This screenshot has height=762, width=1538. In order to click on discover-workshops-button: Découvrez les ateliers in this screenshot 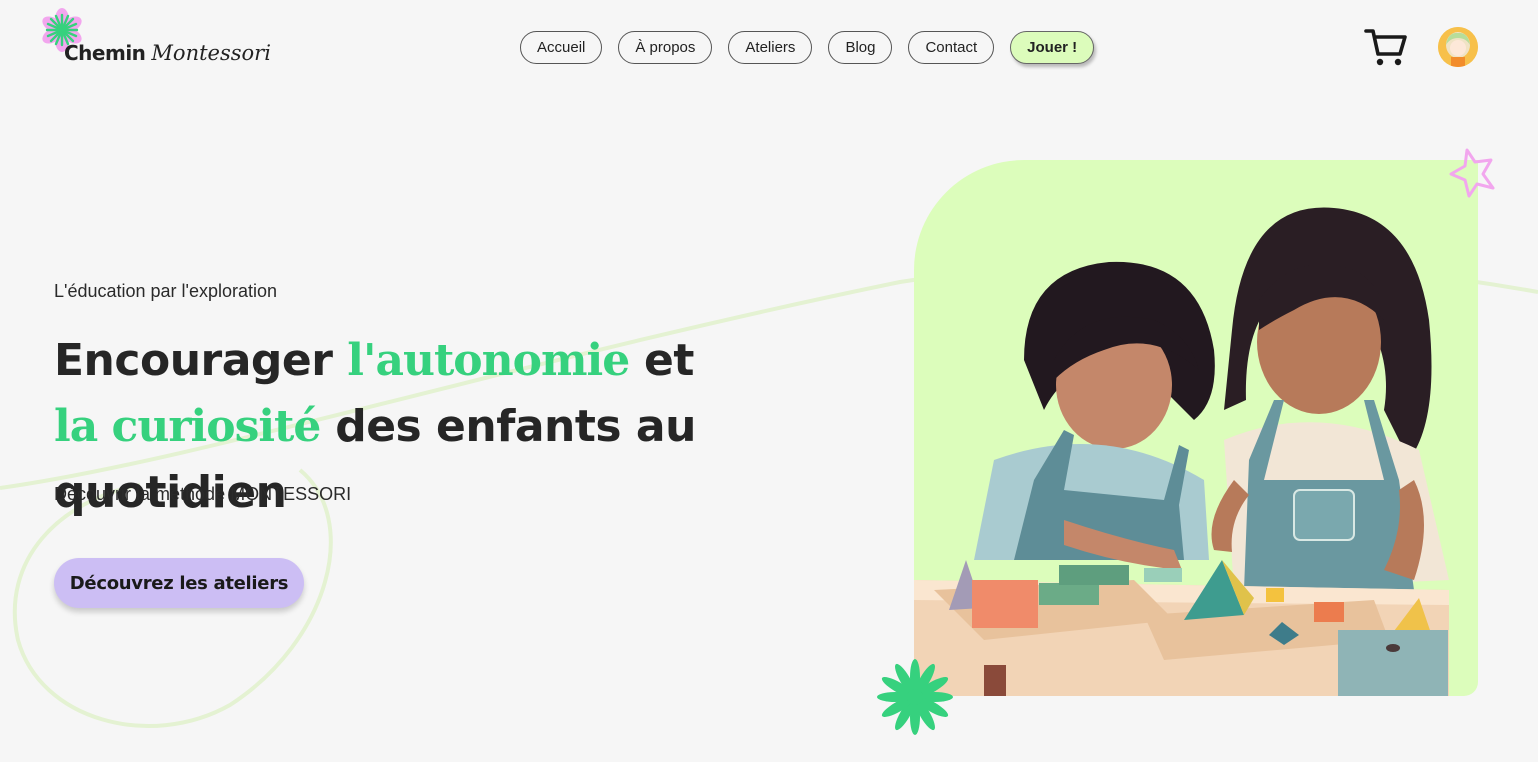, I will do `click(179, 583)`.